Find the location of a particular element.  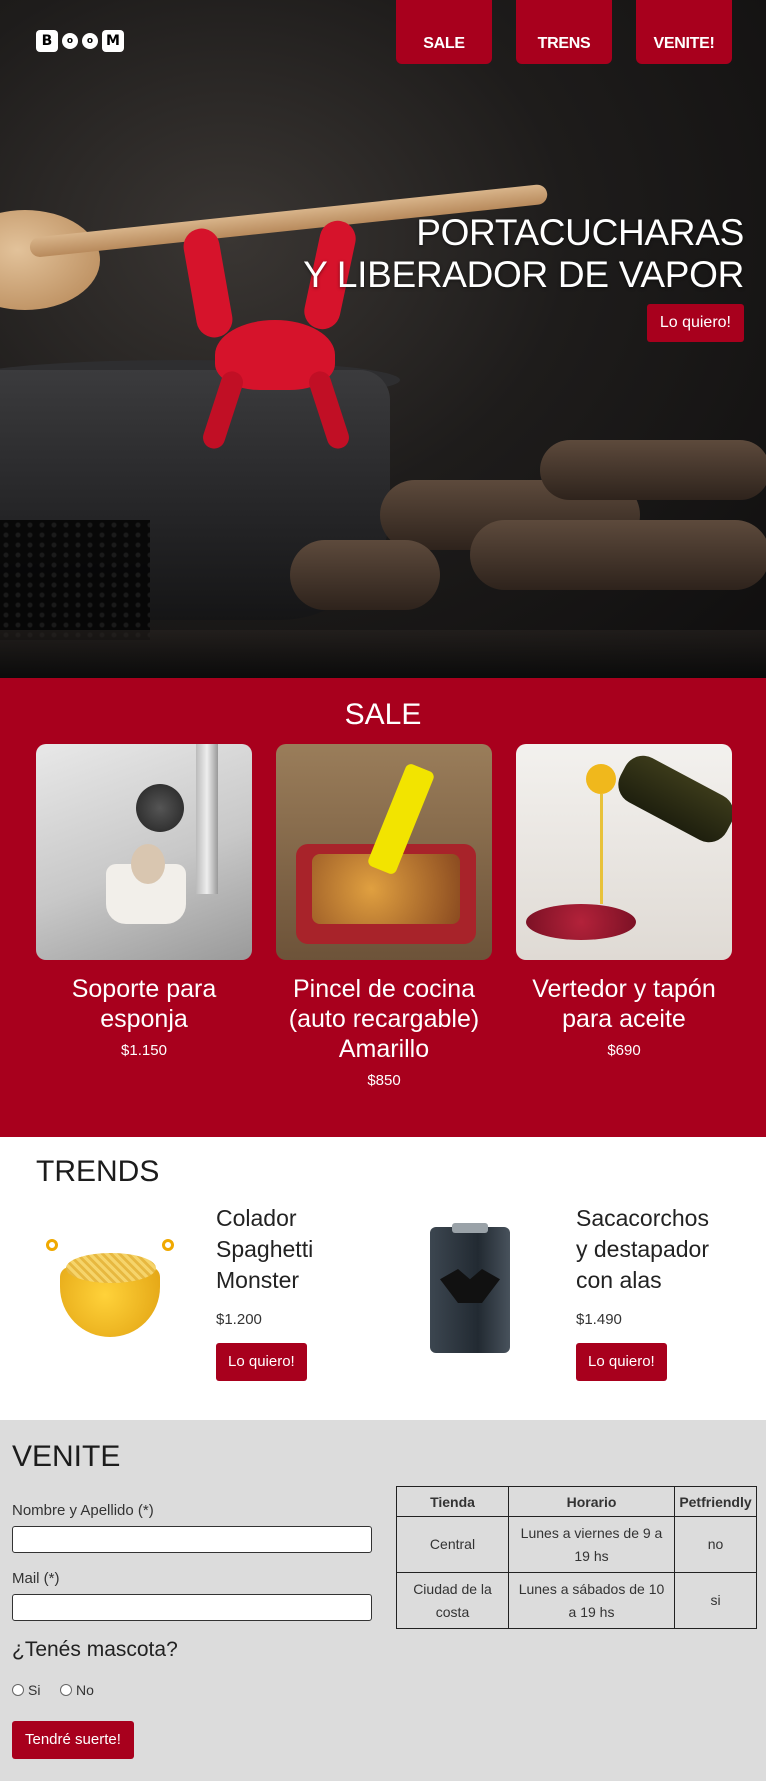

hero-cta-button: Lo quiero! is located at coordinates (695, 323).